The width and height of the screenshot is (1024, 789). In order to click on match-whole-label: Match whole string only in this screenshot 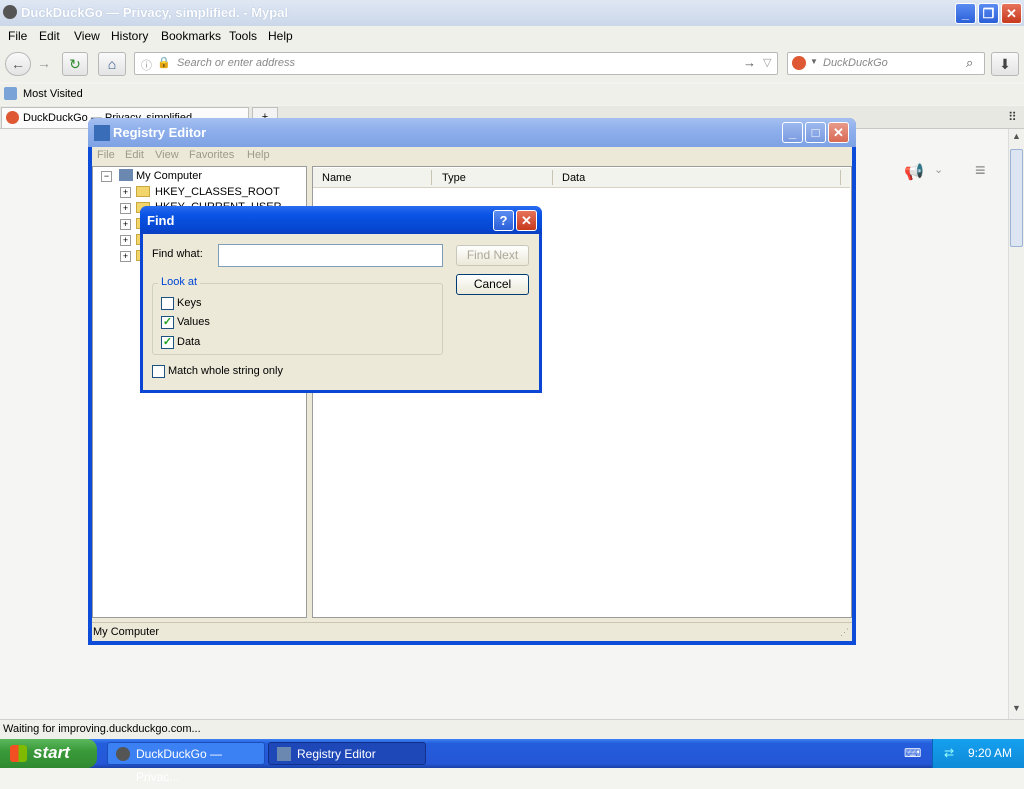, I will do `click(225, 371)`.